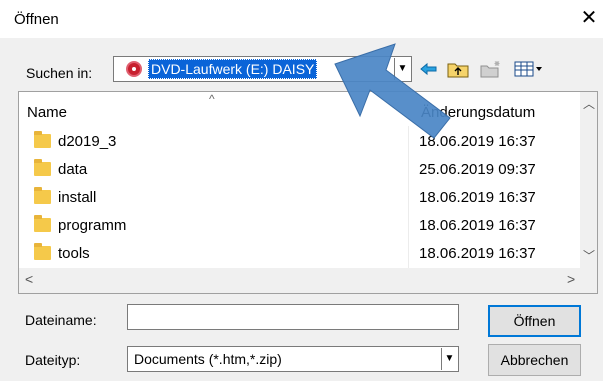 This screenshot has width=603, height=381. What do you see at coordinates (588, 180) in the screenshot?
I see `vertical-scrollbar: ︿ ﹀` at bounding box center [588, 180].